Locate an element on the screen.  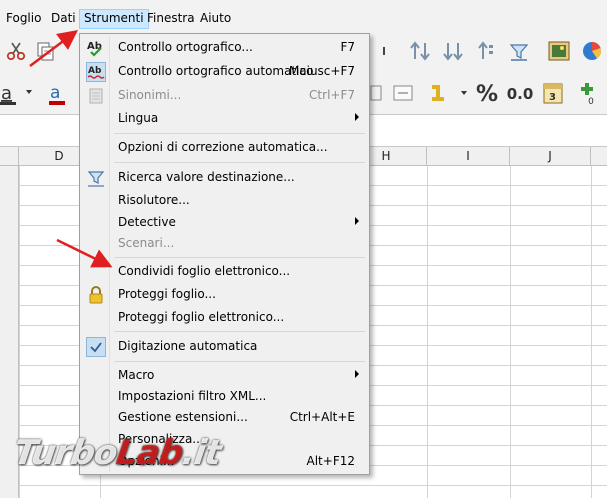
turbolab-watermark-logo: TurboLab.it is located at coordinates (117, 453).